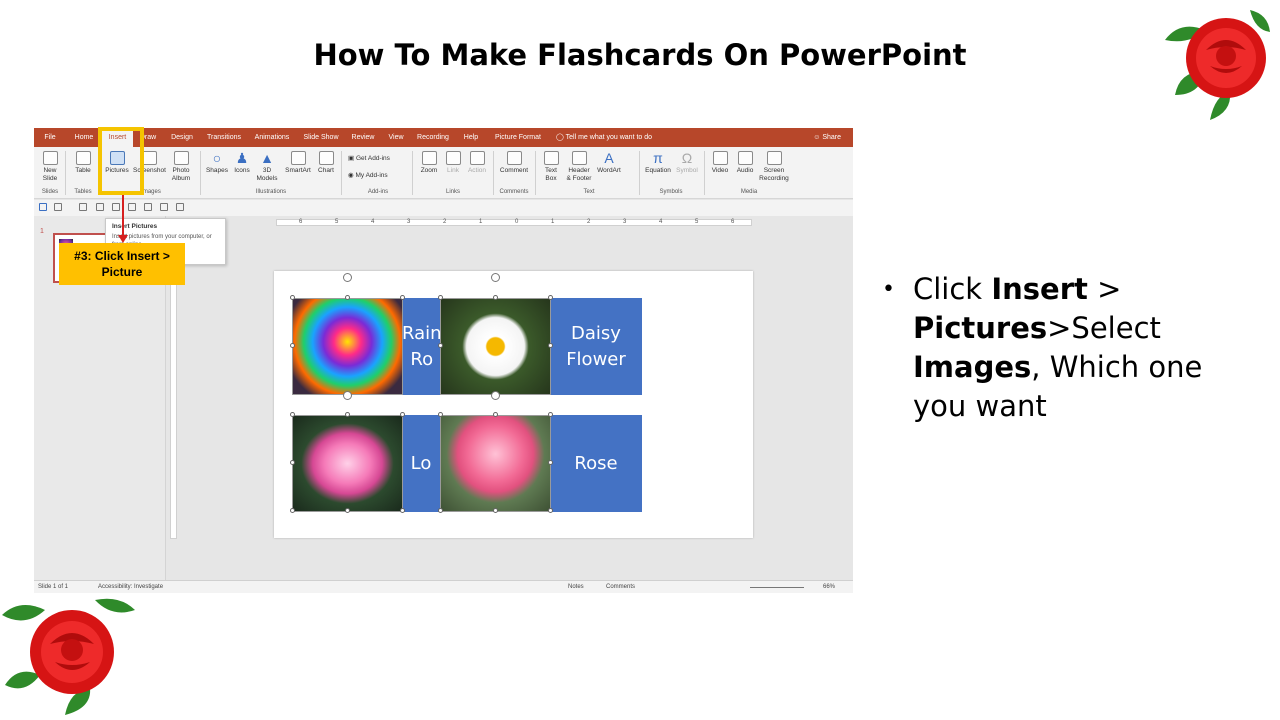 Image resolution: width=1280 pixels, height=720 pixels. I want to click on comment-button: Comment, so click(514, 163).